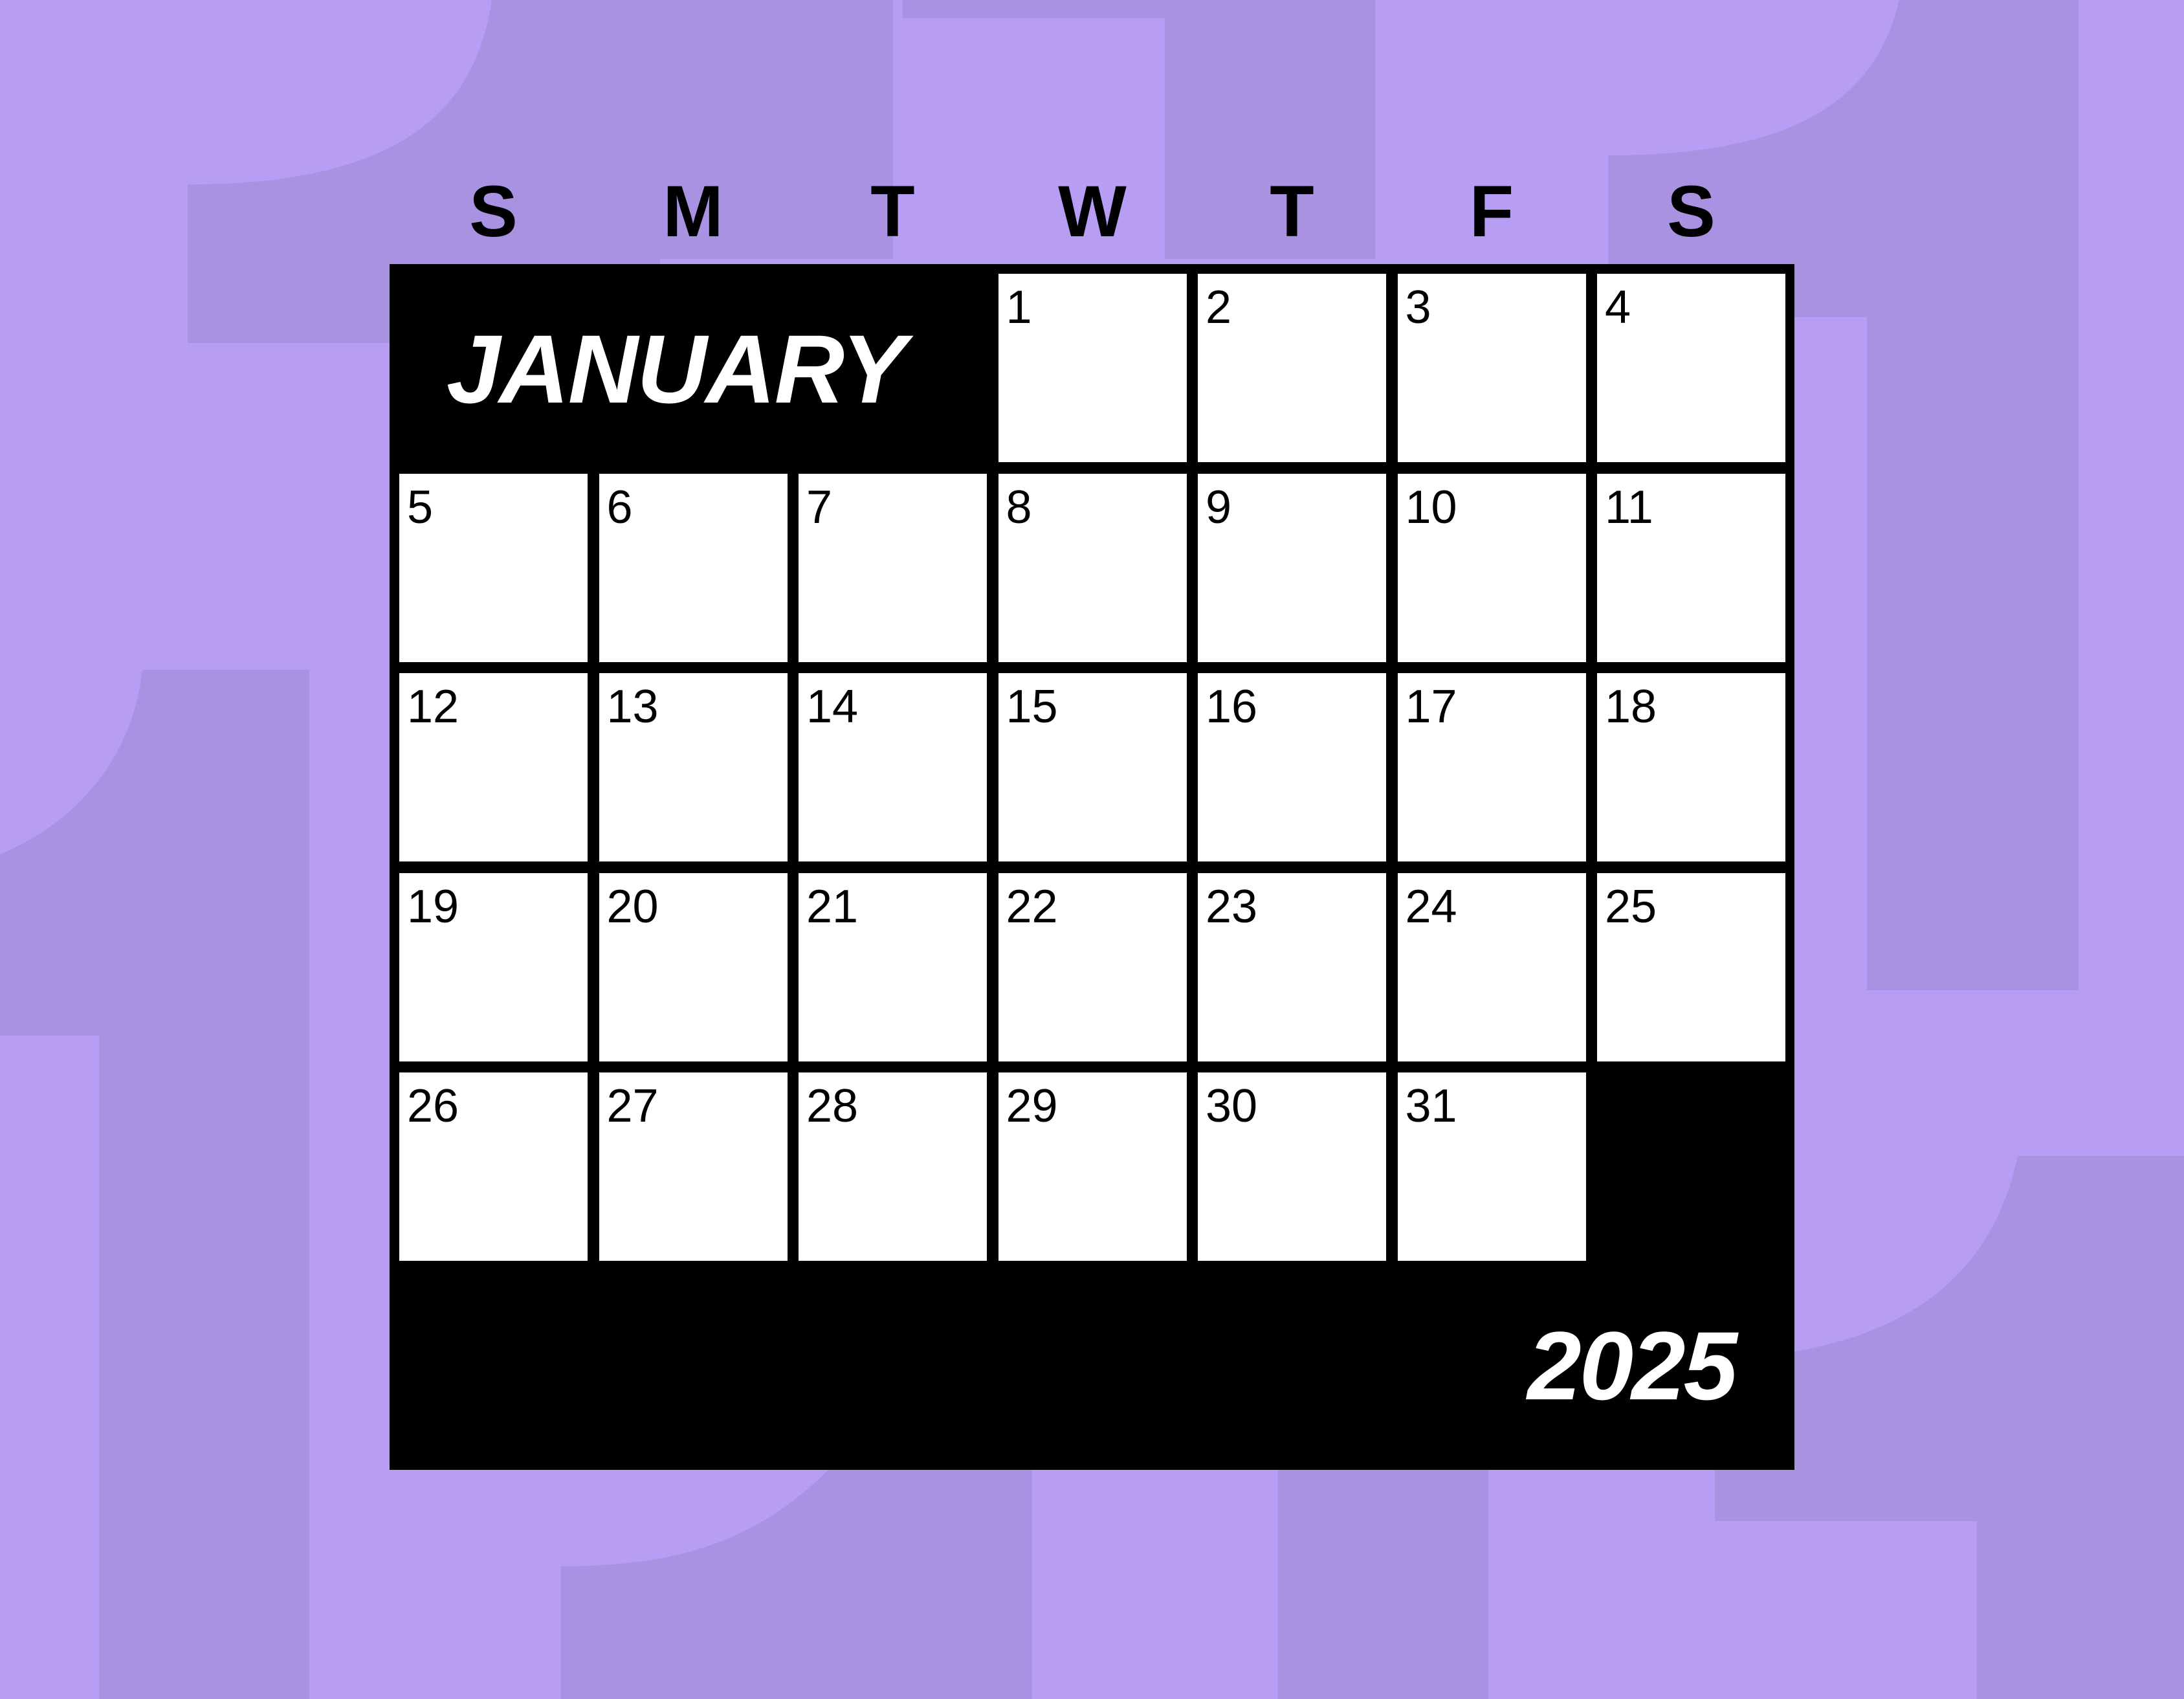 The width and height of the screenshot is (2184, 1699). What do you see at coordinates (893, 567) in the screenshot?
I see `day-cell: 7` at bounding box center [893, 567].